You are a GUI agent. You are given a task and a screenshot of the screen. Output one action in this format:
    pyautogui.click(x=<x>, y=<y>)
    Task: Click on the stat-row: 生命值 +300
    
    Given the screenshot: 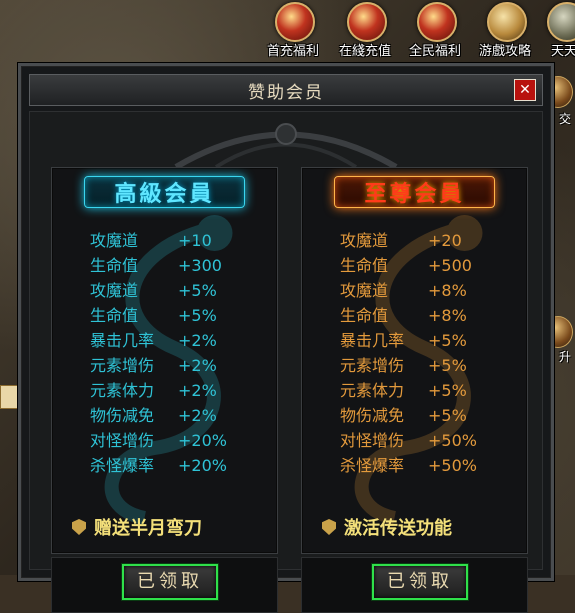 What is the action you would take?
    pyautogui.click(x=156, y=265)
    